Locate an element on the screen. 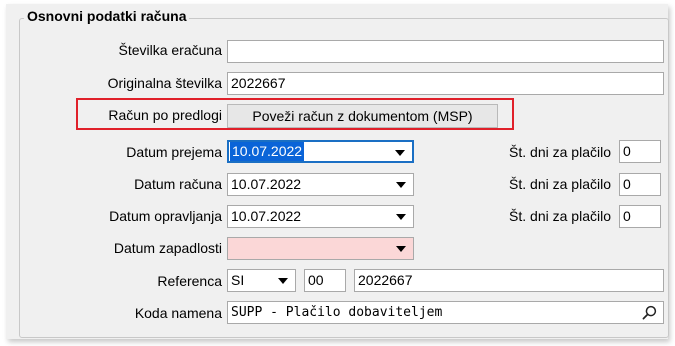  referenca-part1-input: 00 is located at coordinates (325, 280).